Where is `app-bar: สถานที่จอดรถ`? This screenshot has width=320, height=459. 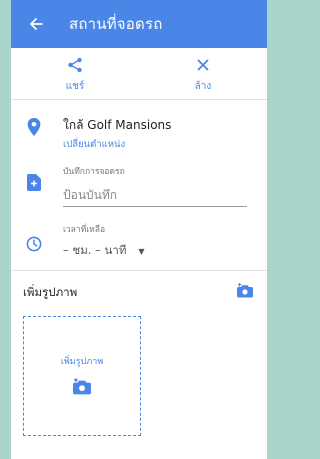
app-bar: สถานที่จอดรถ is located at coordinates (139, 24).